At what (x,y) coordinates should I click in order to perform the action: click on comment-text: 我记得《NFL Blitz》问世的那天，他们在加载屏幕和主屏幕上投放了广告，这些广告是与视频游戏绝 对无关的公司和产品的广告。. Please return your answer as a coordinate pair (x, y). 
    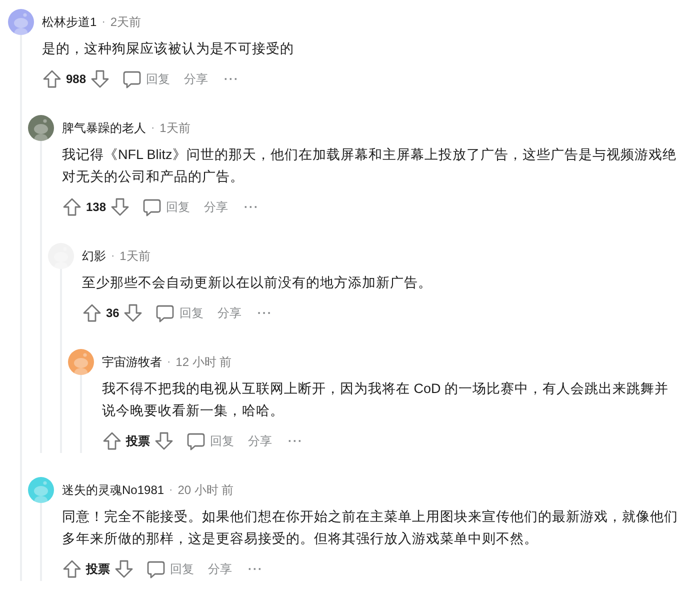
    Looking at the image, I should click on (370, 166).